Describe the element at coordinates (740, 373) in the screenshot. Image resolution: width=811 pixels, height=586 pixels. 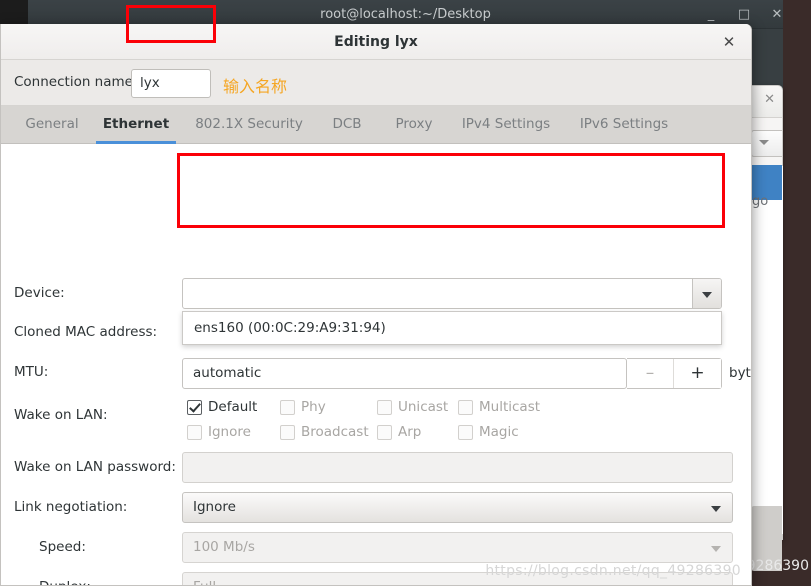
I see `mtu-unit-label: bytes` at that location.